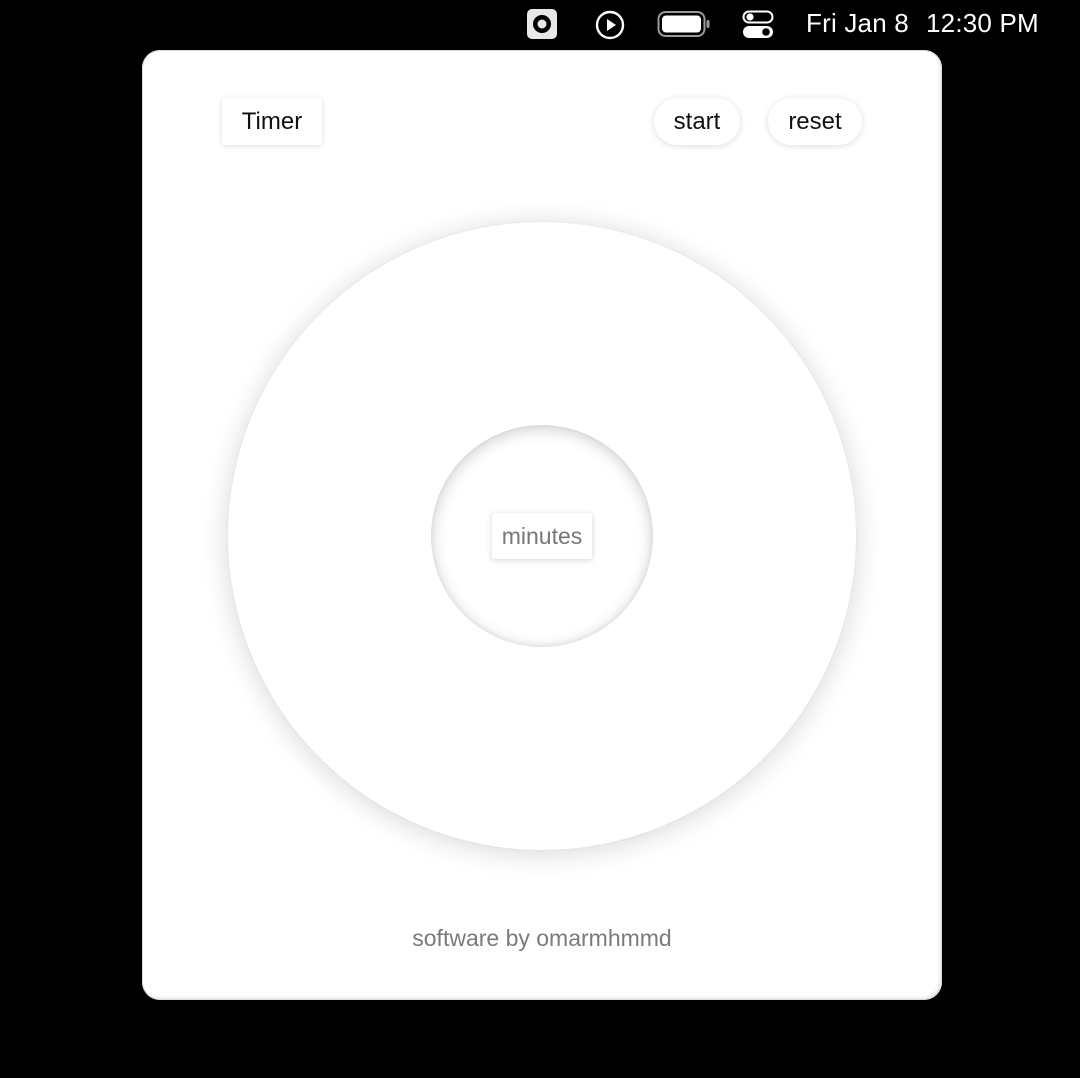 This screenshot has height=1078, width=1080. What do you see at coordinates (758, 27) in the screenshot?
I see `control-center-icon` at bounding box center [758, 27].